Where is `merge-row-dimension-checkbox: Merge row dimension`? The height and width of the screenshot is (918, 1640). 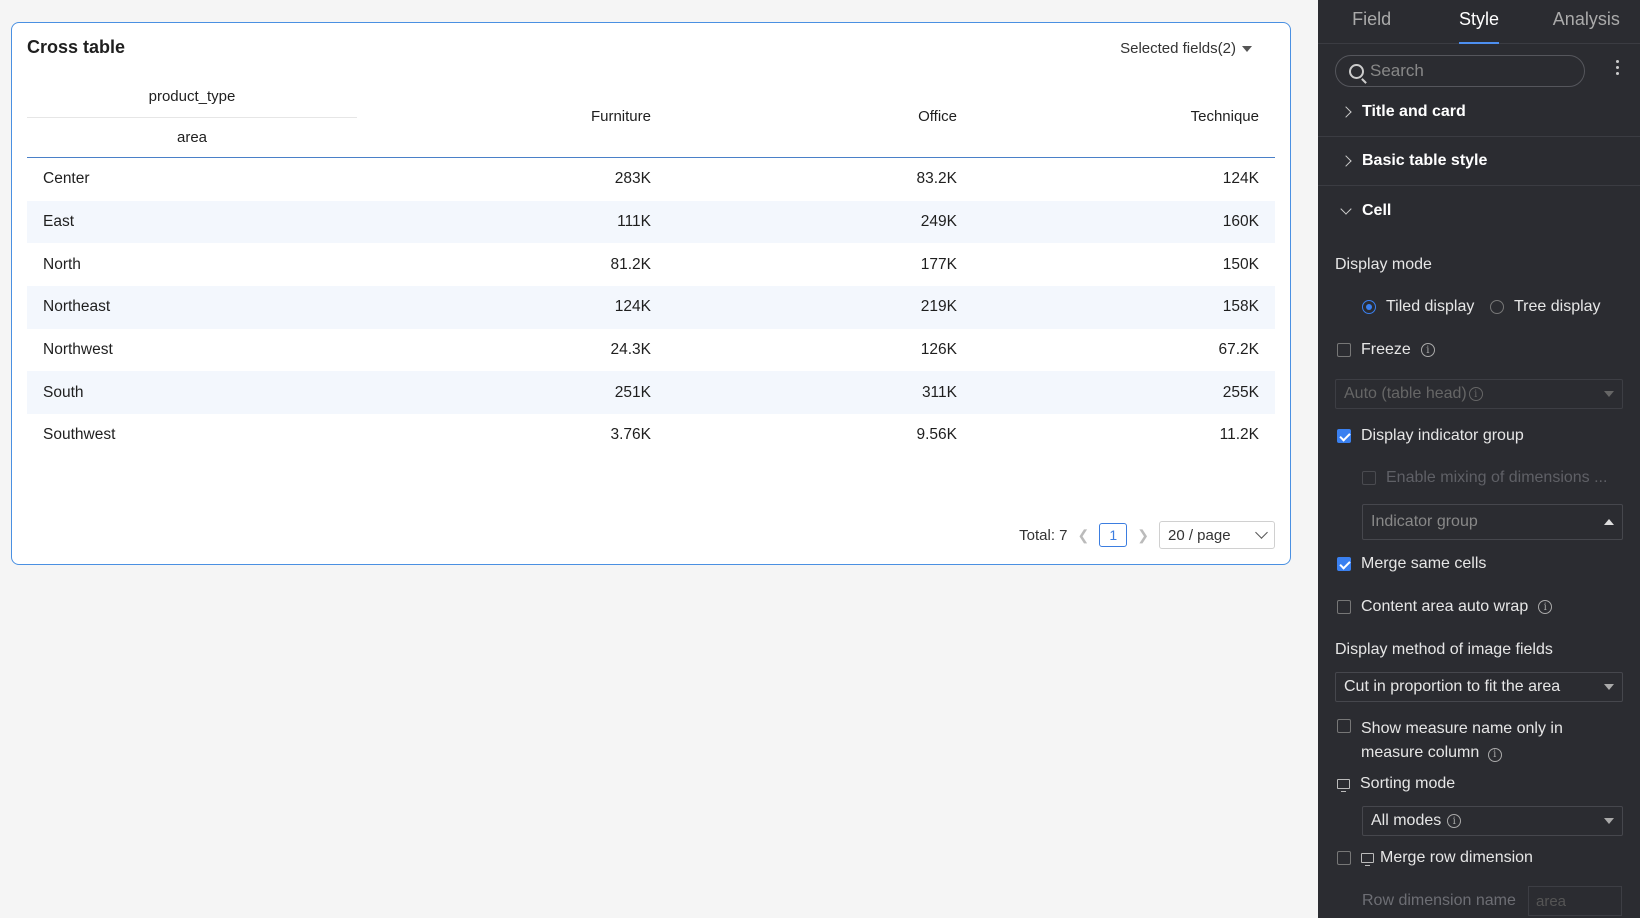 merge-row-dimension-checkbox: Merge row dimension is located at coordinates (1435, 858).